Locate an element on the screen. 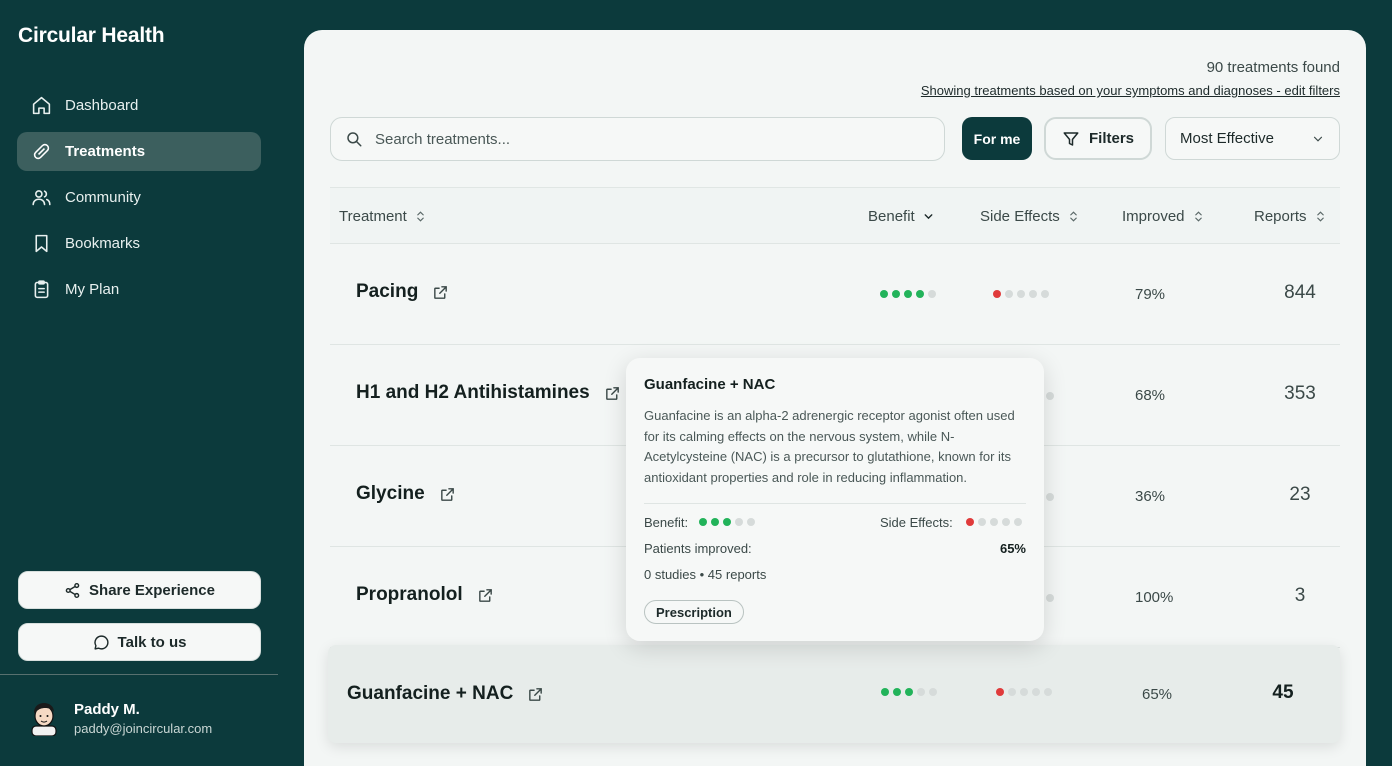  table-row: Pacing 79% 844 is located at coordinates (835, 294).